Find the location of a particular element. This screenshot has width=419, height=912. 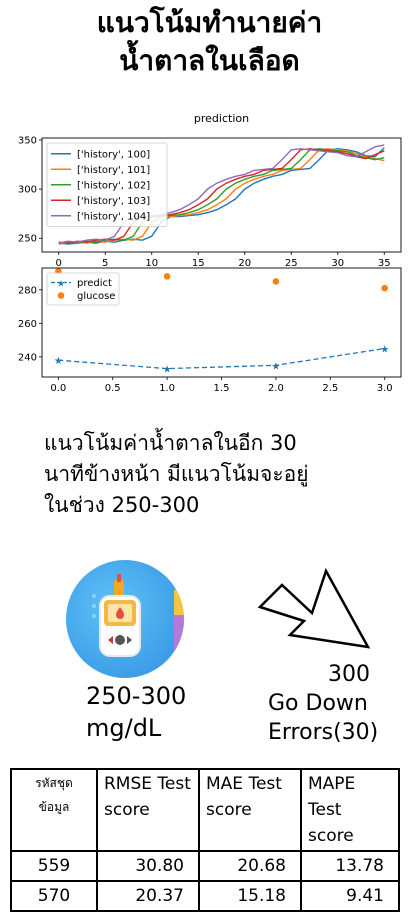

predict-line is located at coordinates (221, 358).